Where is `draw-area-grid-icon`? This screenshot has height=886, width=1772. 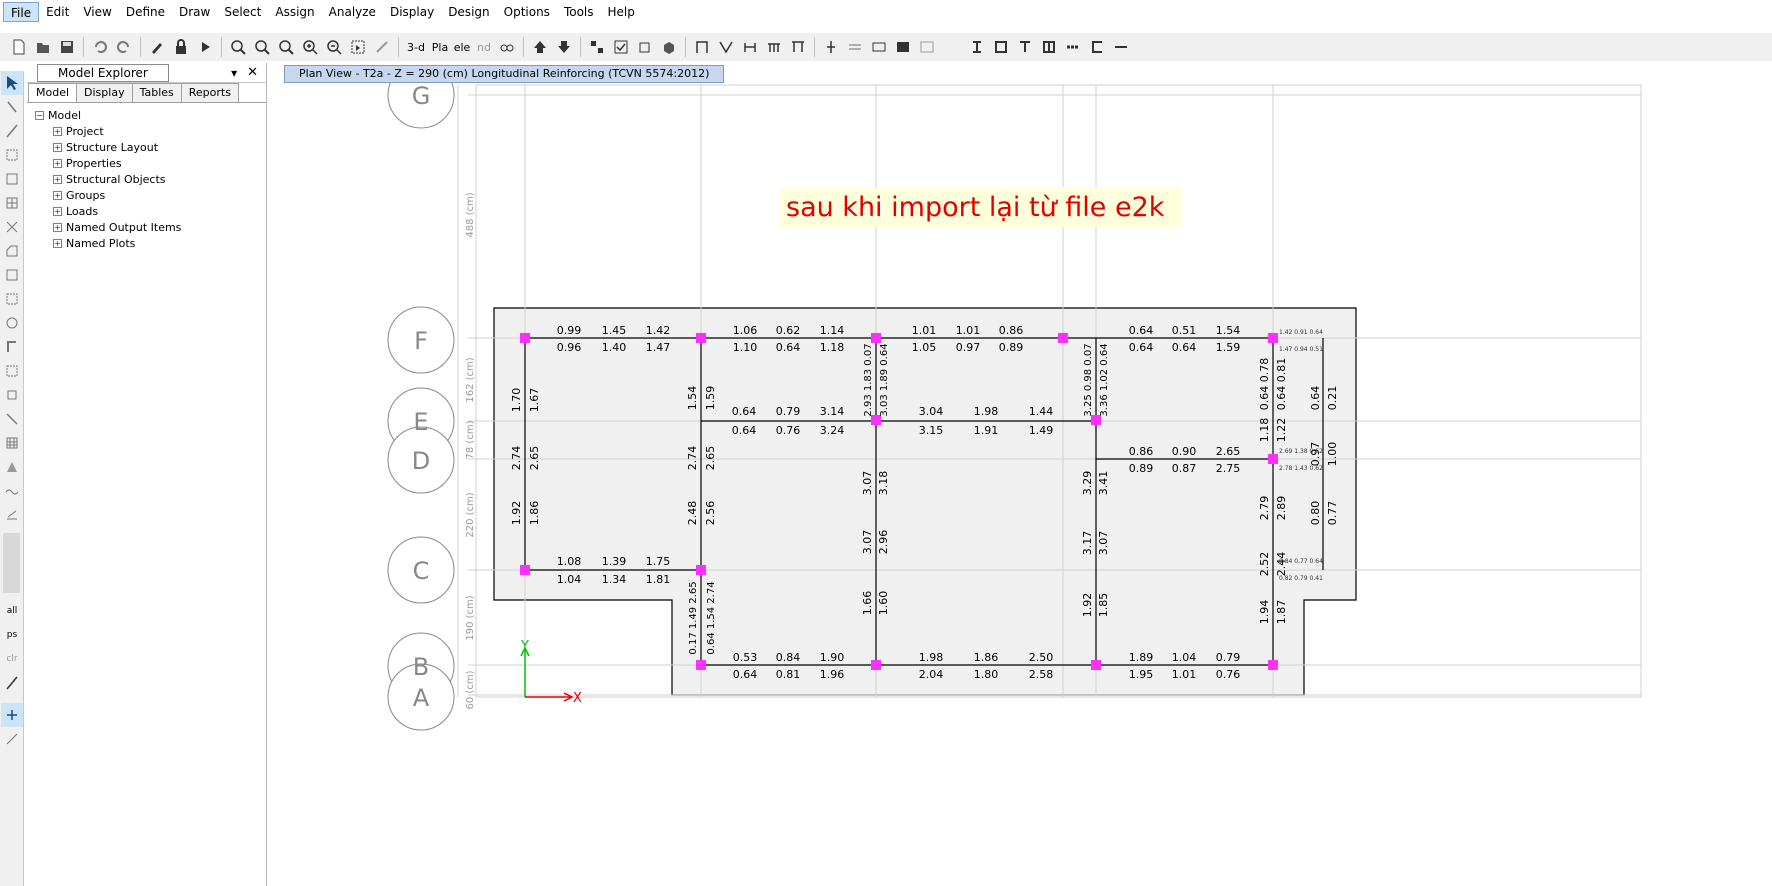 draw-area-grid-icon is located at coordinates (12, 299).